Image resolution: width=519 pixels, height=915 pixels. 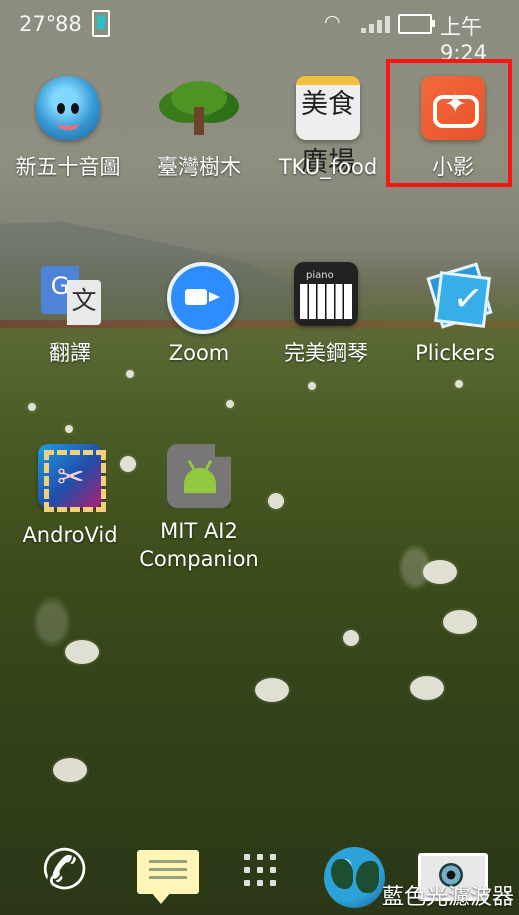 I want to click on app-drawer-icon, so click(x=262, y=872).